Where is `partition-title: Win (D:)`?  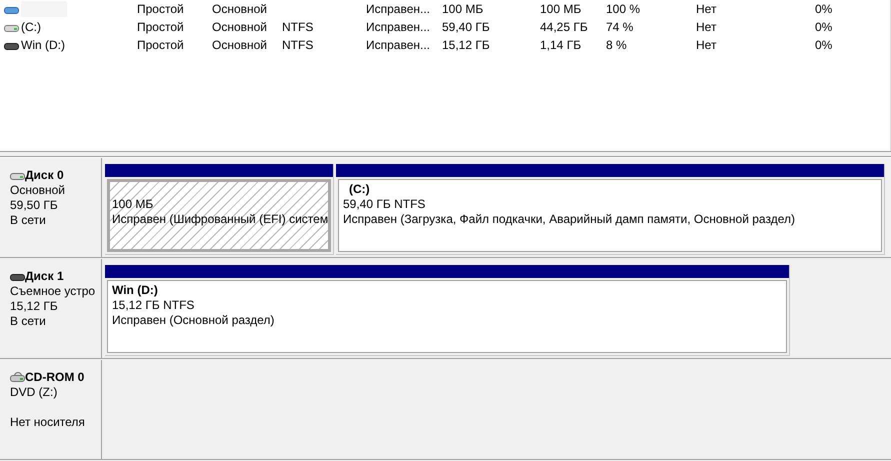 partition-title: Win (D:) is located at coordinates (135, 290).